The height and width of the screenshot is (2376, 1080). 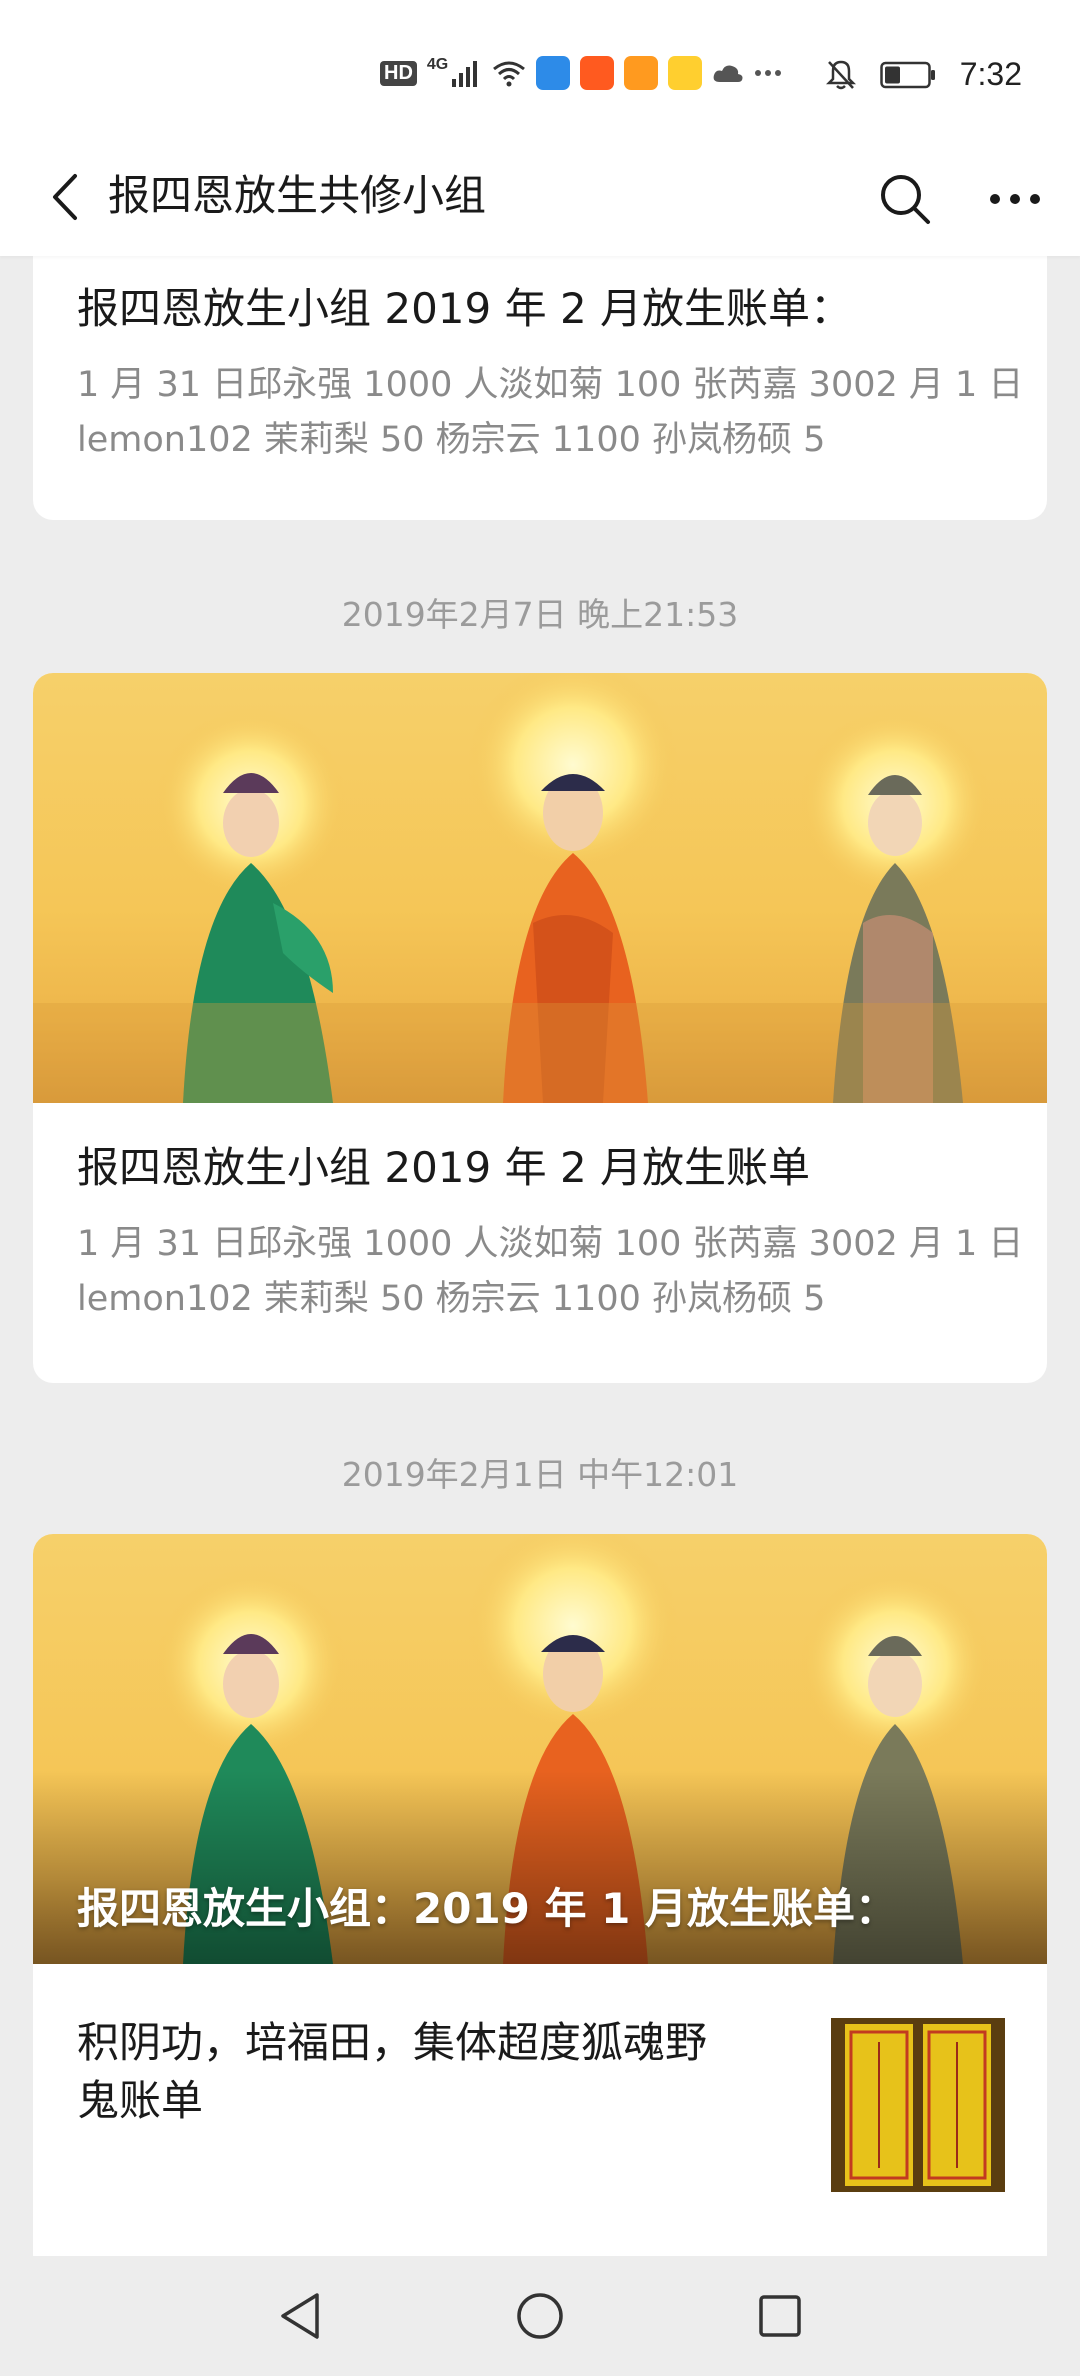 I want to click on sub-article-title-line2: 鬼账单, so click(x=140, y=2100).